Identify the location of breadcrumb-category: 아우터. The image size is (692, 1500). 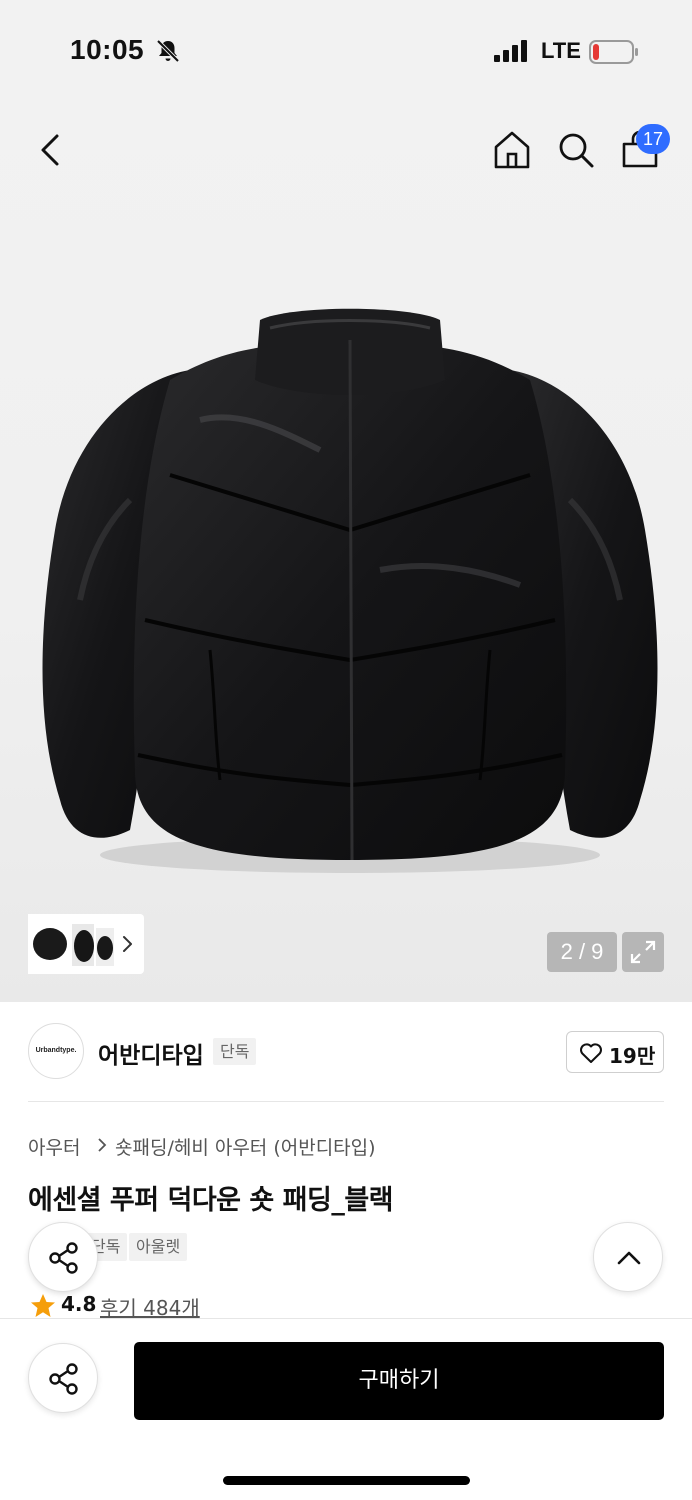
(54, 1146).